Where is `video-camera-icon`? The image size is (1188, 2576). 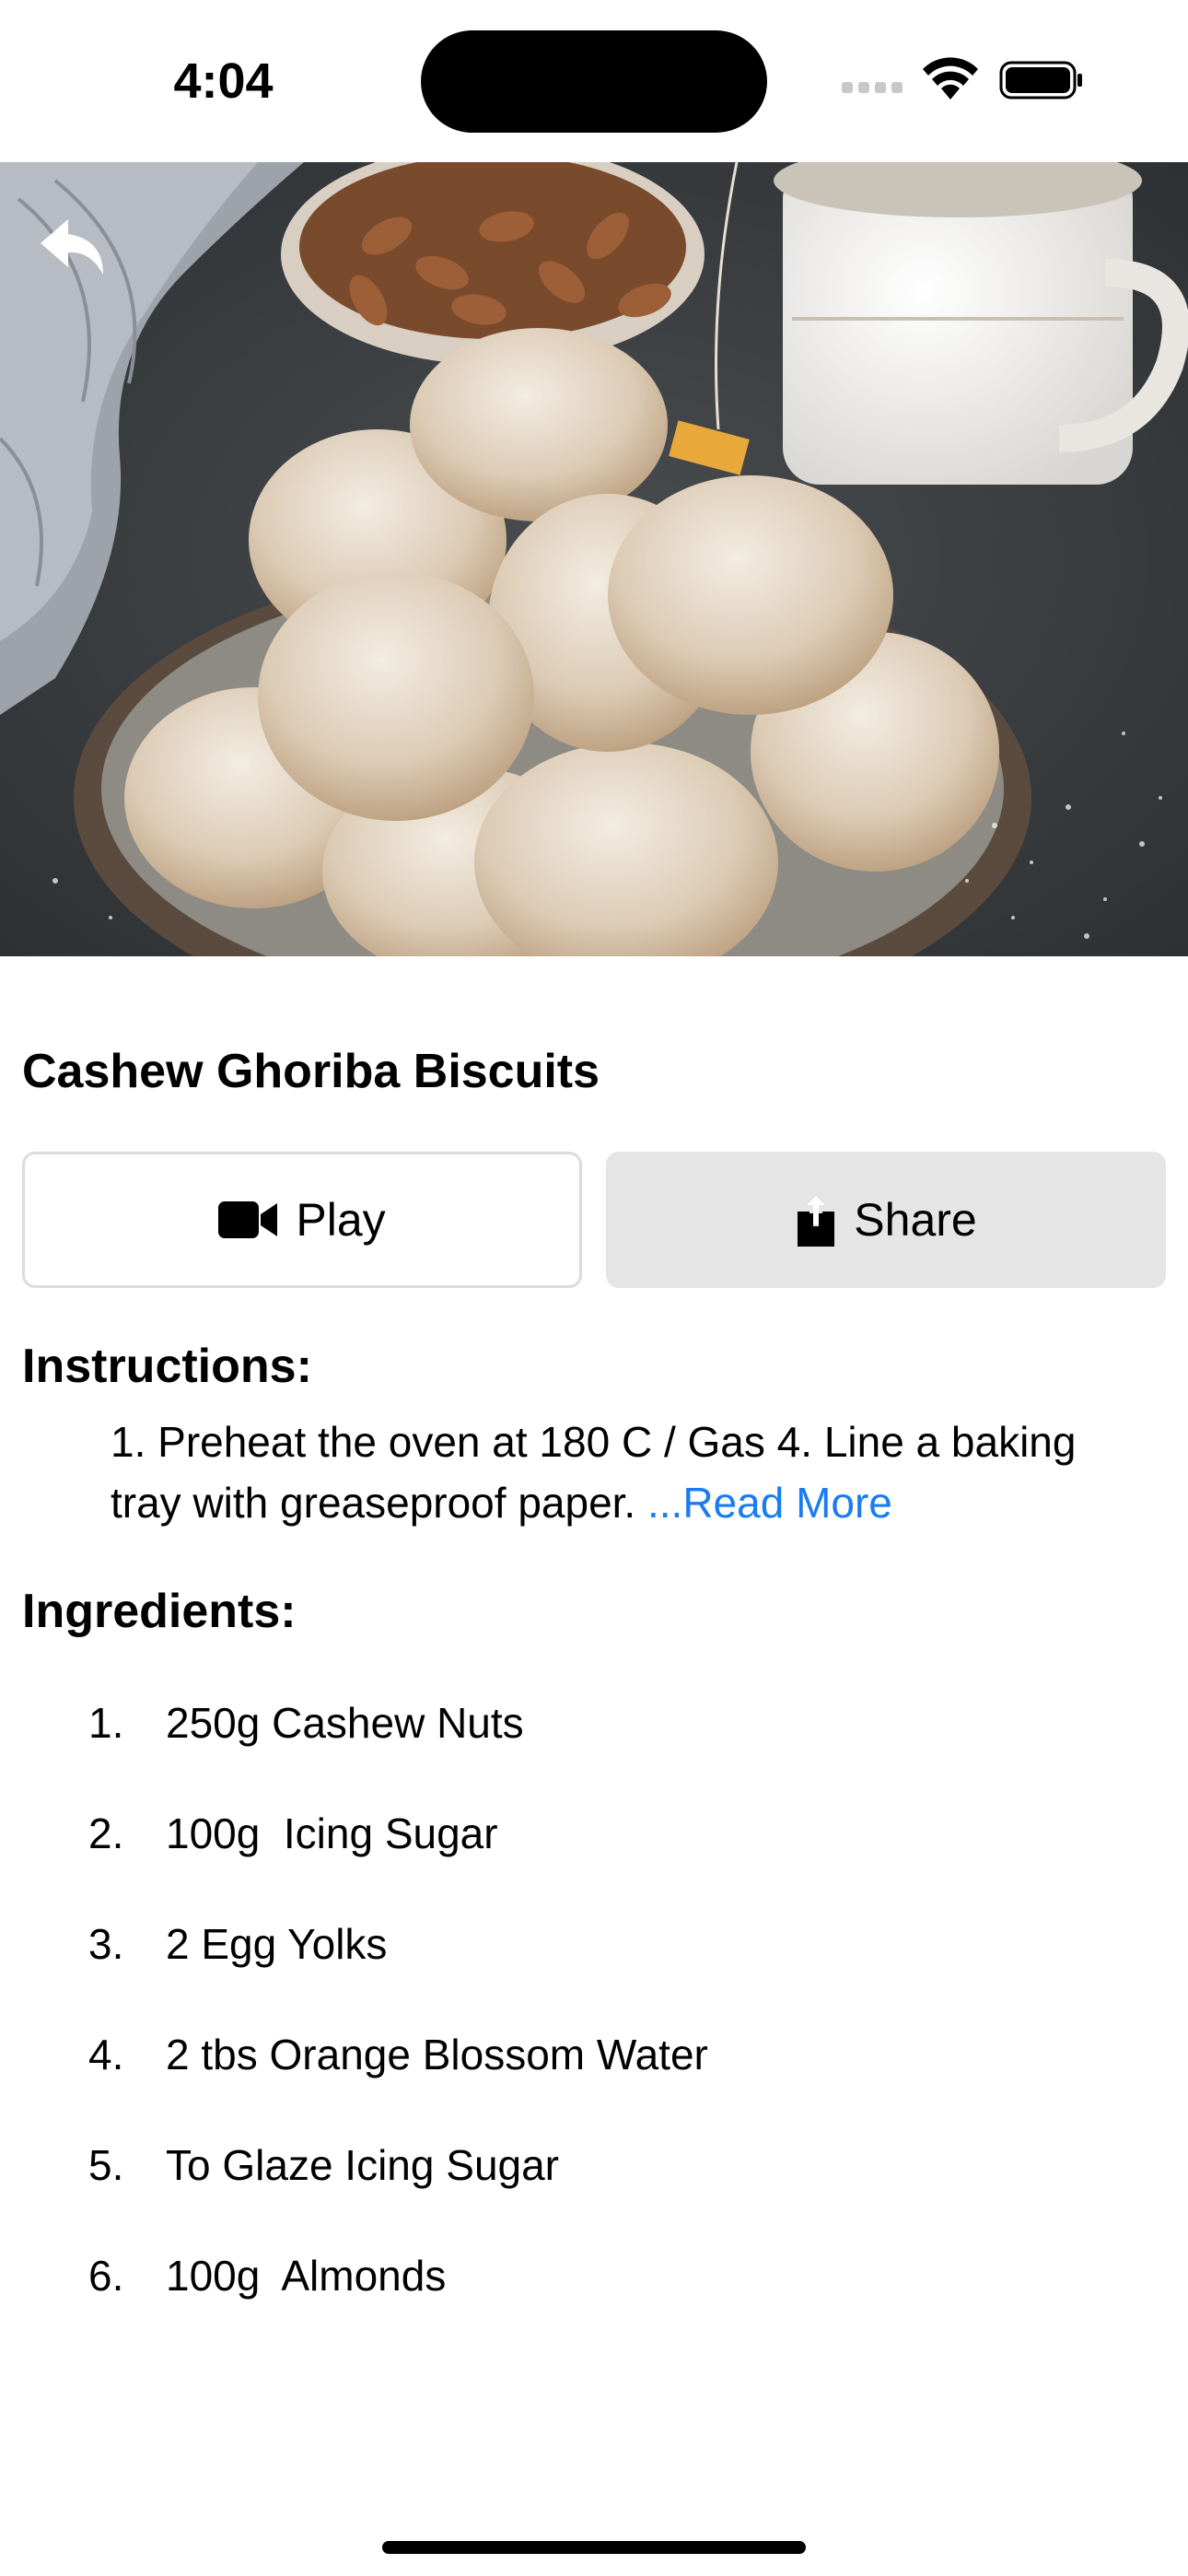 video-camera-icon is located at coordinates (249, 1220).